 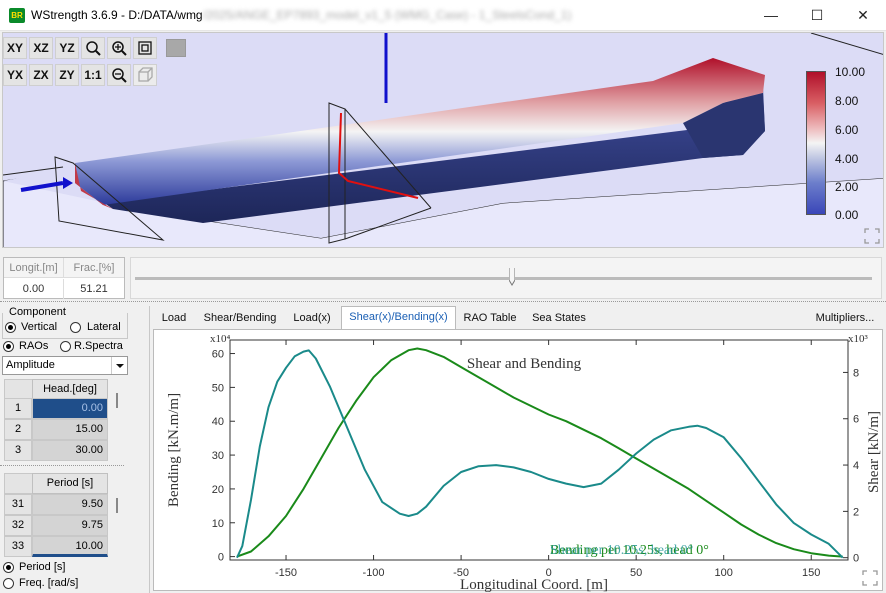 I want to click on heading-corner, so click(x=18, y=389).